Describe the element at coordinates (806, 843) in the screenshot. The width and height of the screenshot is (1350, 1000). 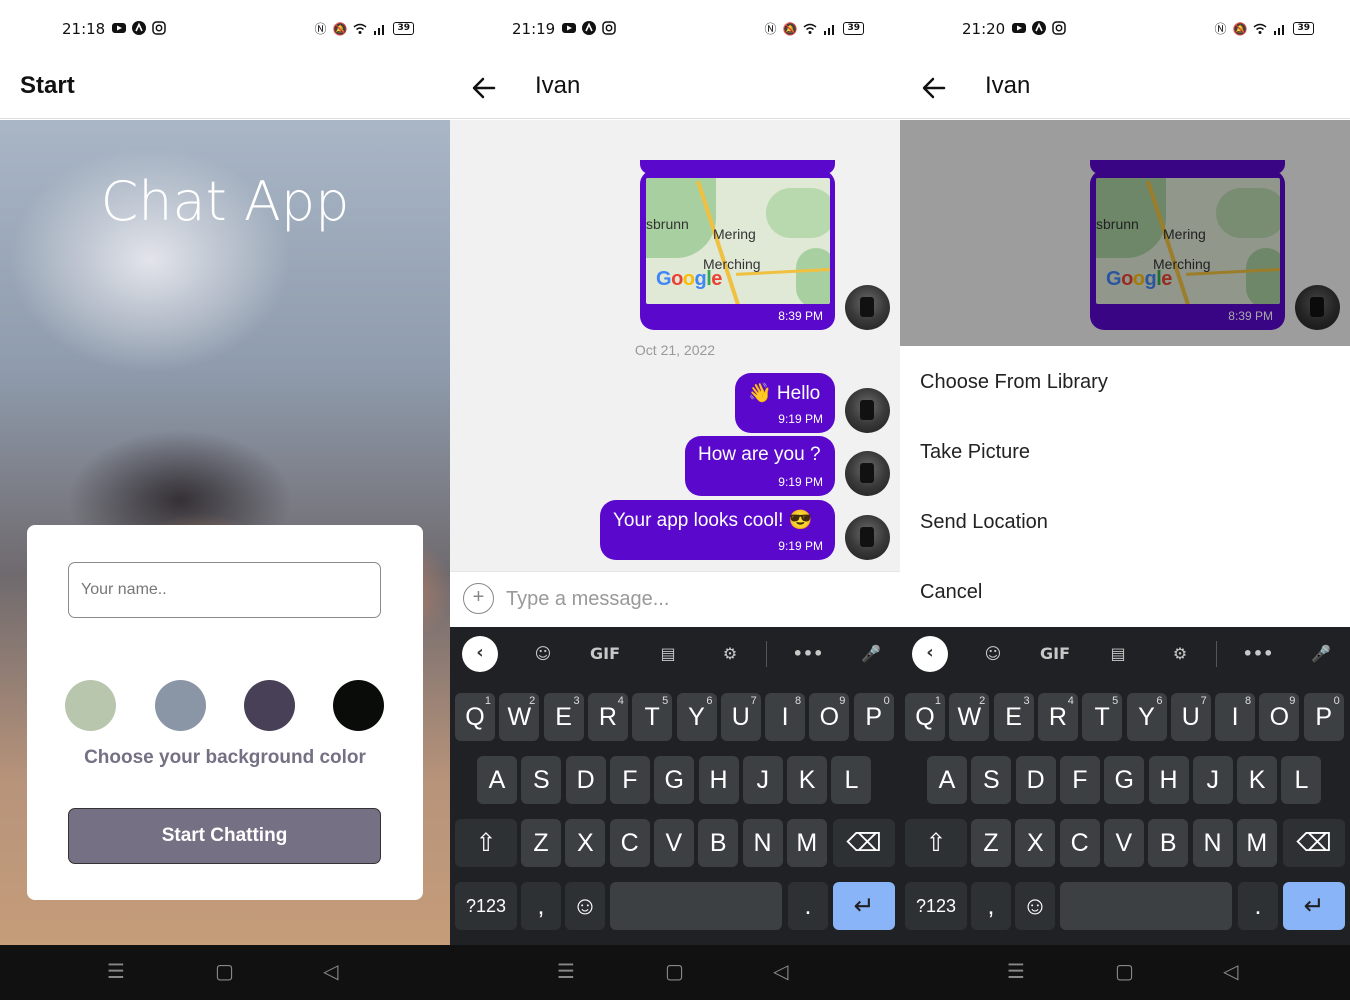
I see `key-m: M` at that location.